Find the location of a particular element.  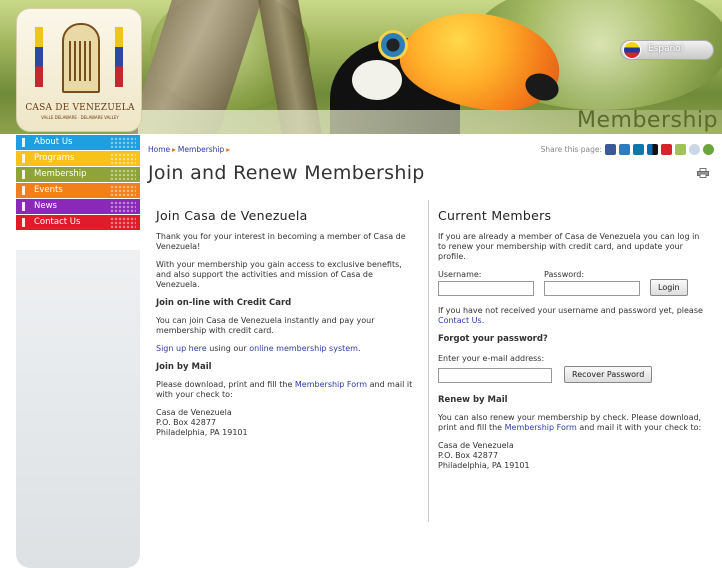

delicious-icon is located at coordinates (652, 149).